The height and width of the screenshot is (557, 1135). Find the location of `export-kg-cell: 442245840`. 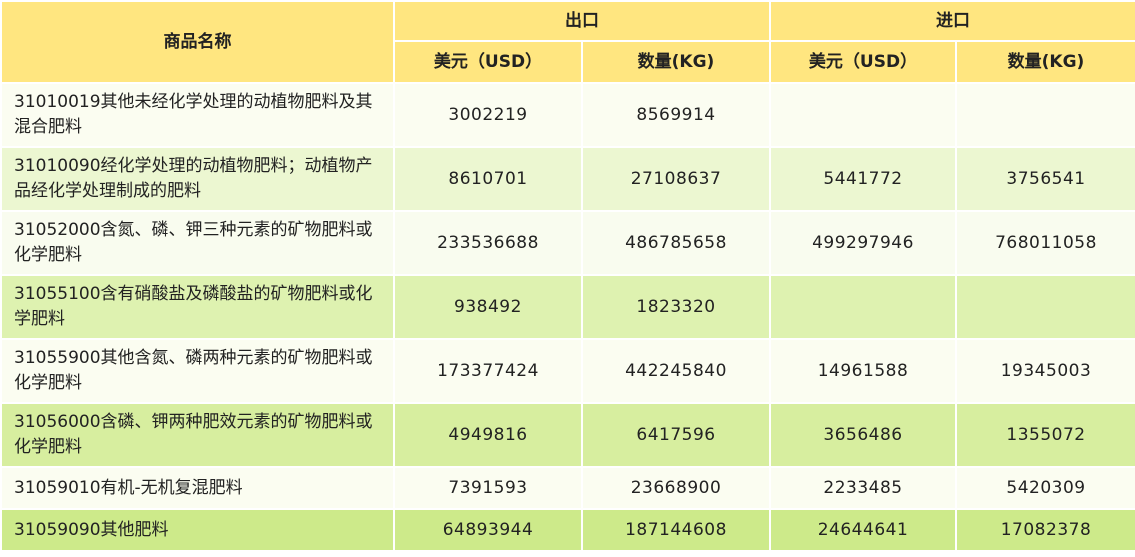

export-kg-cell: 442245840 is located at coordinates (676, 371).